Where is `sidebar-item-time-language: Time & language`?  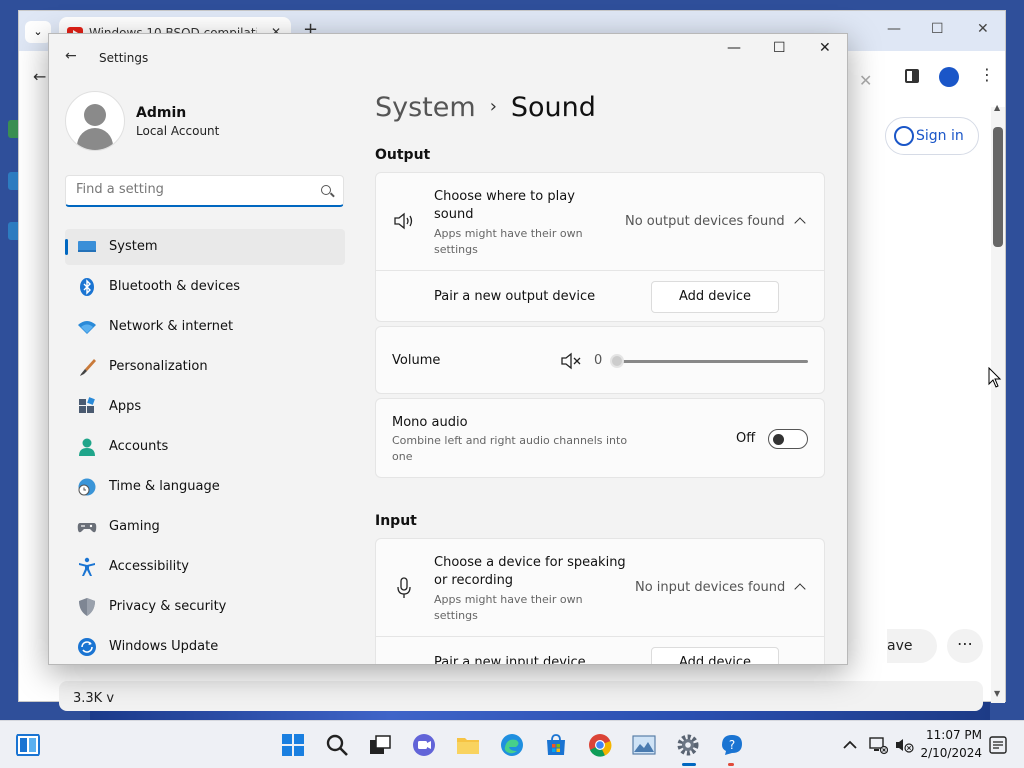
sidebar-item-time-language: Time & language is located at coordinates (205, 487).